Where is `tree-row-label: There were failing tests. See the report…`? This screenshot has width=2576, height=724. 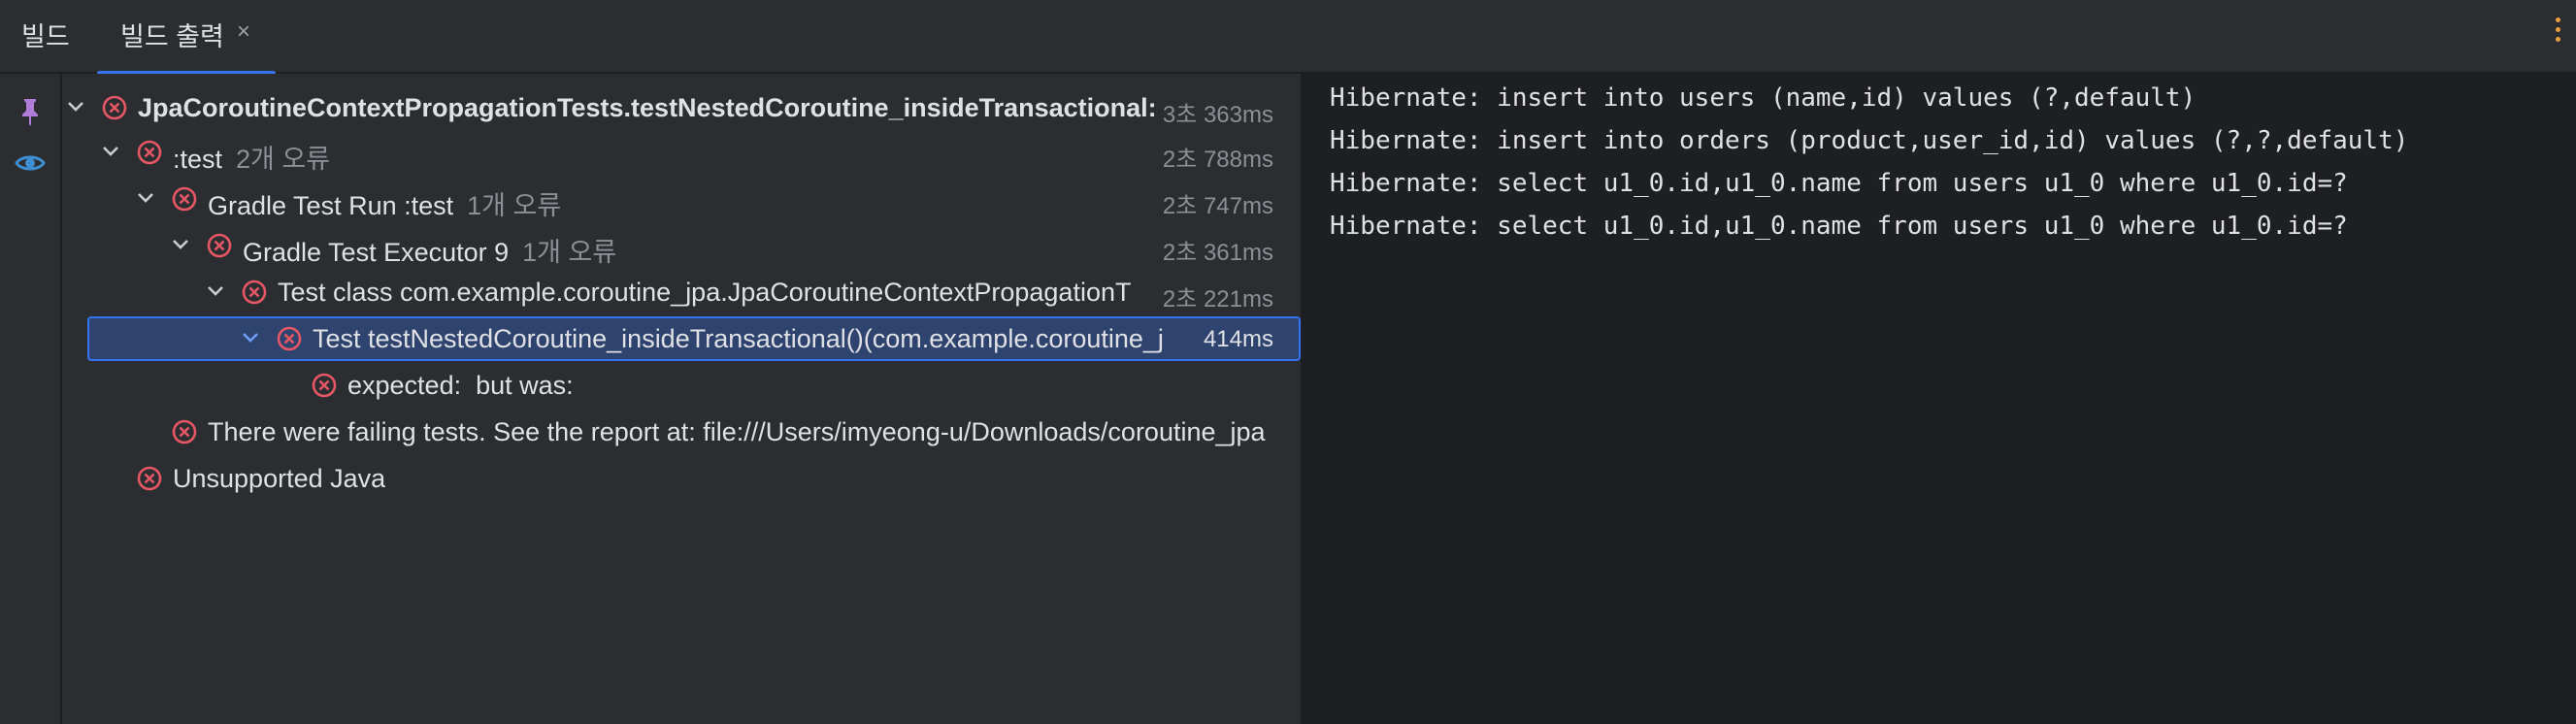
tree-row-label: There were failing tests. See the report… is located at coordinates (737, 431).